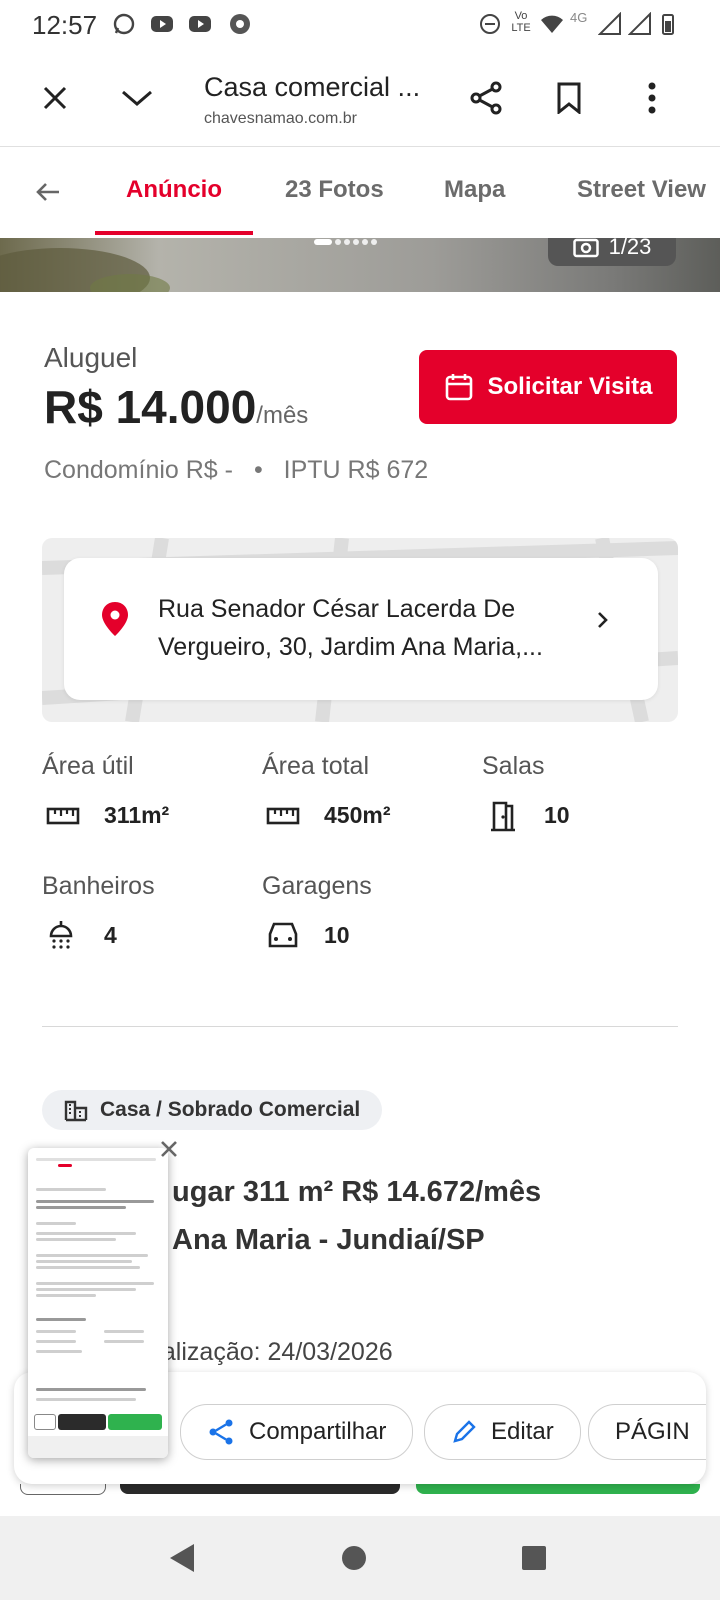 This screenshot has height=1600, width=720. Describe the element at coordinates (135, 1422) in the screenshot. I see `thumb-whatsapp-btn` at that location.